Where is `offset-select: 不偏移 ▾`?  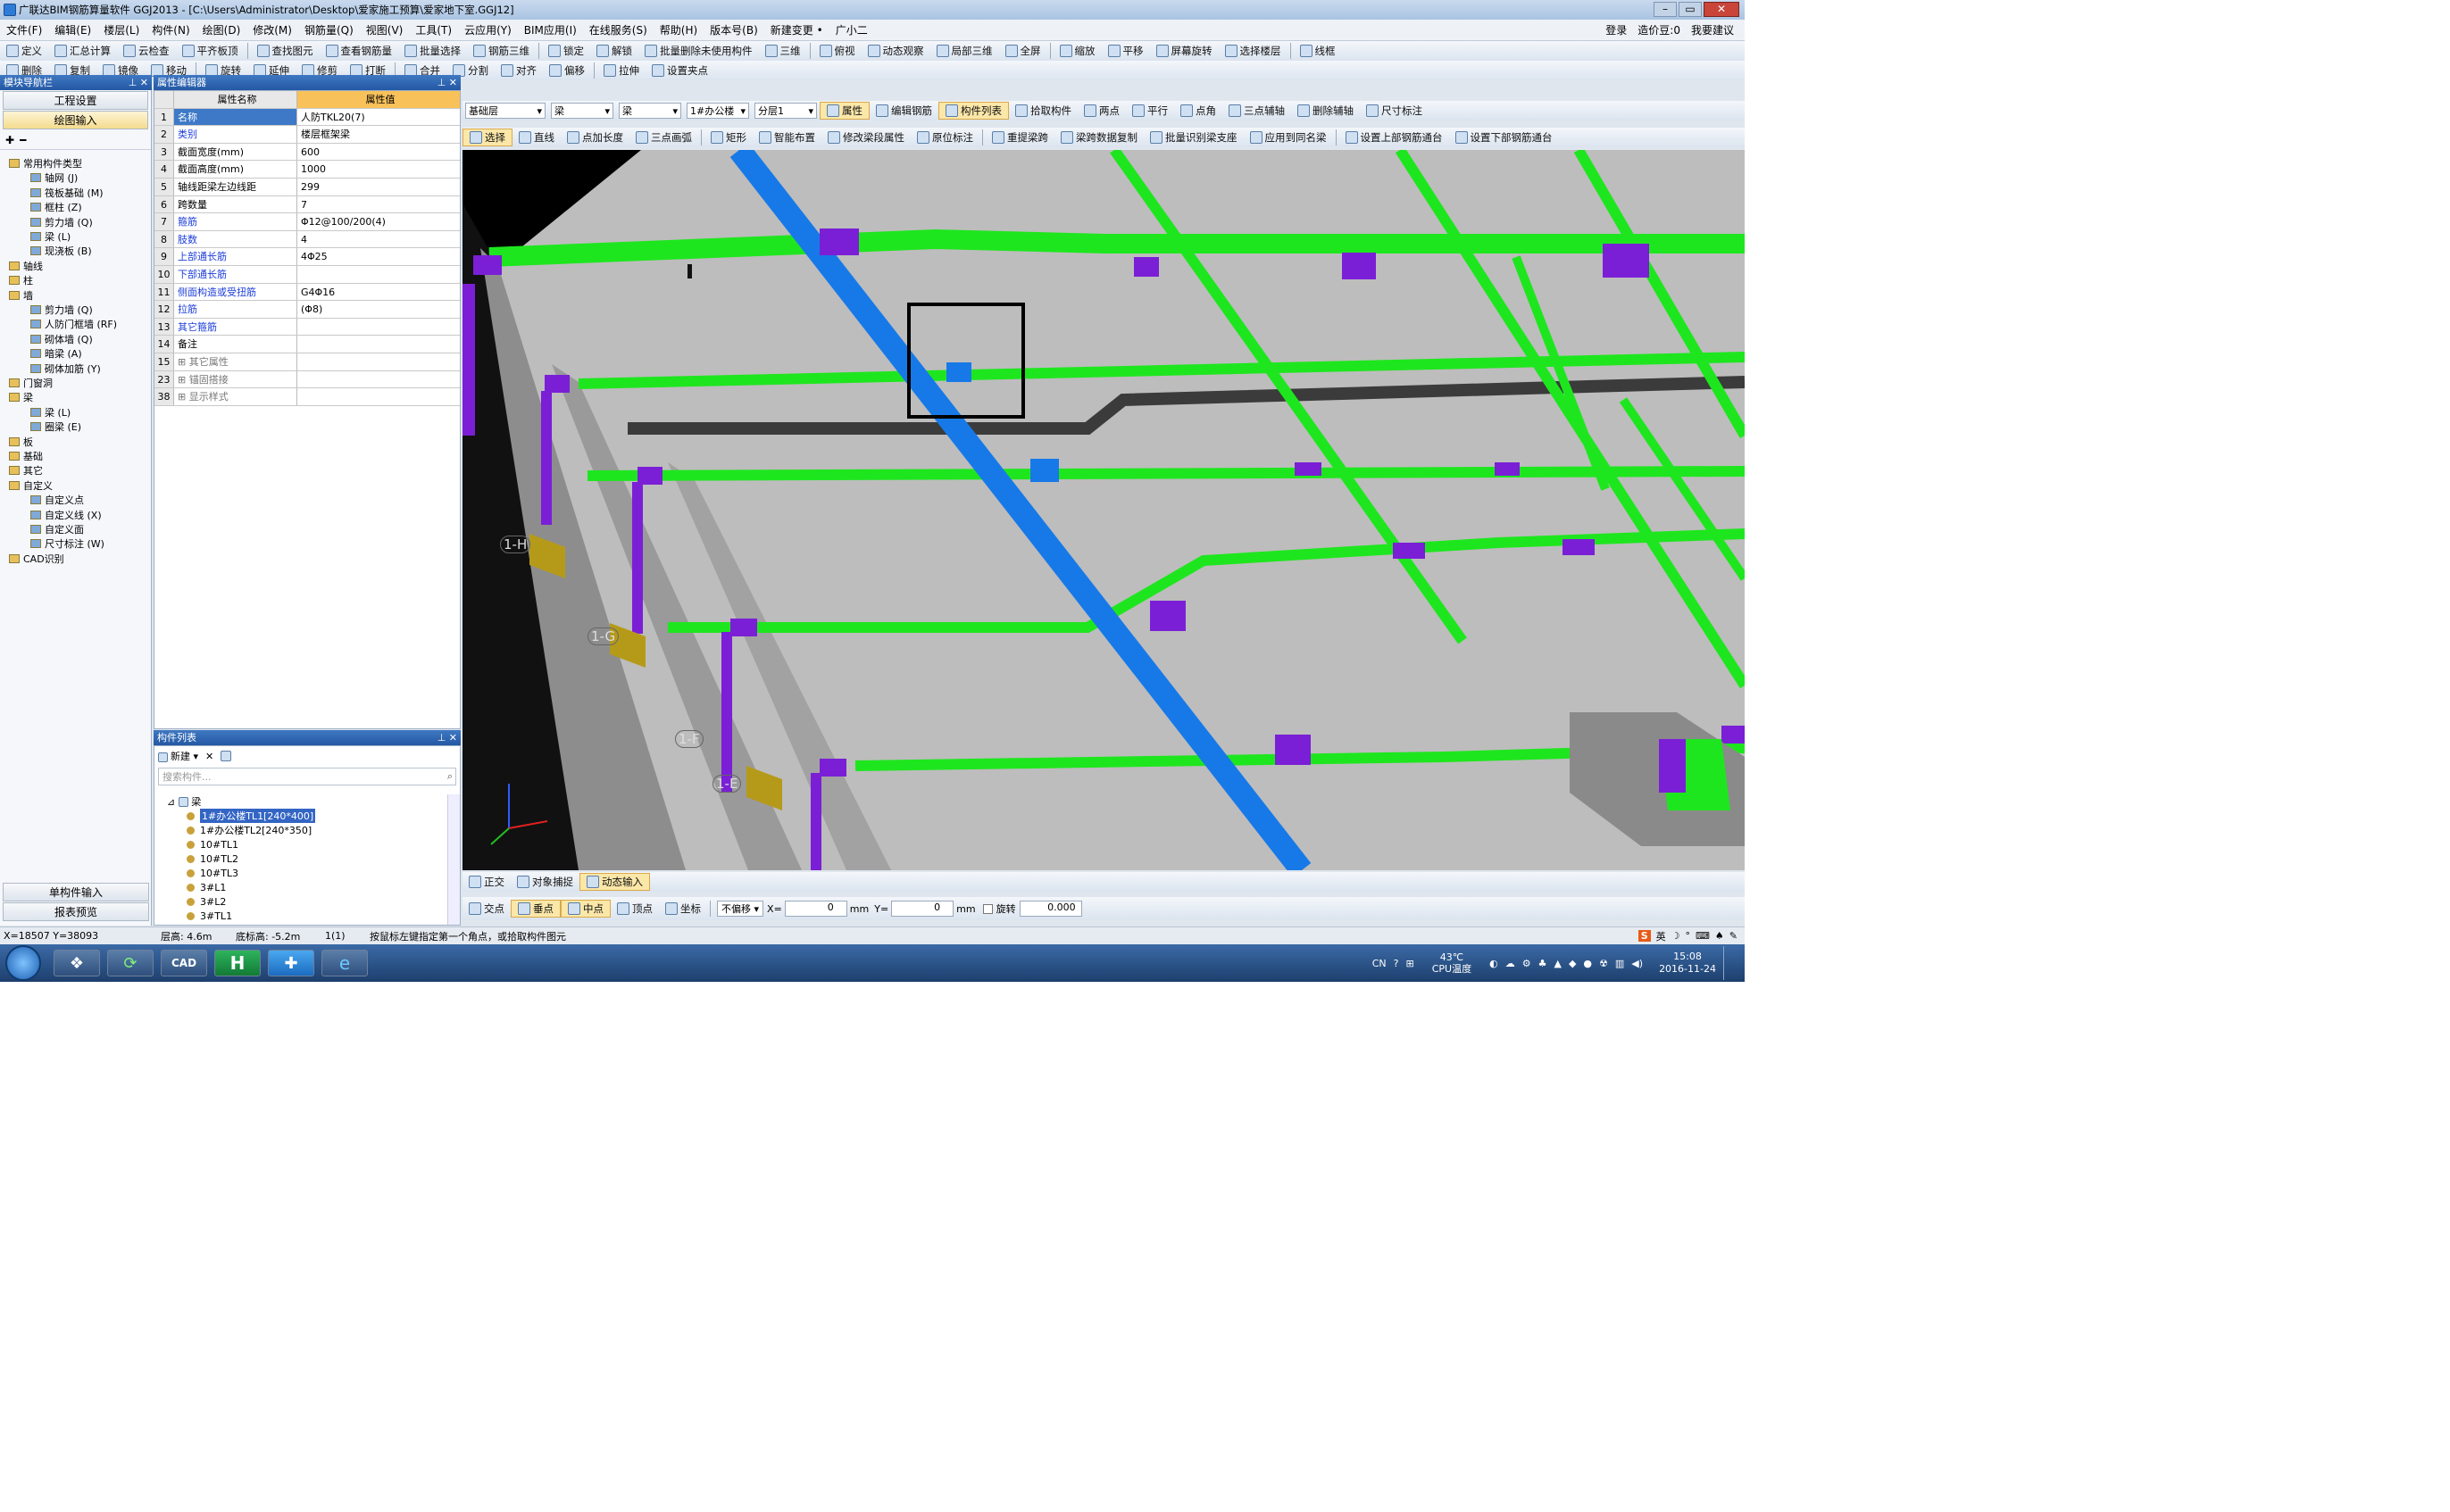
offset-select: 不偏移 ▾ is located at coordinates (741, 909).